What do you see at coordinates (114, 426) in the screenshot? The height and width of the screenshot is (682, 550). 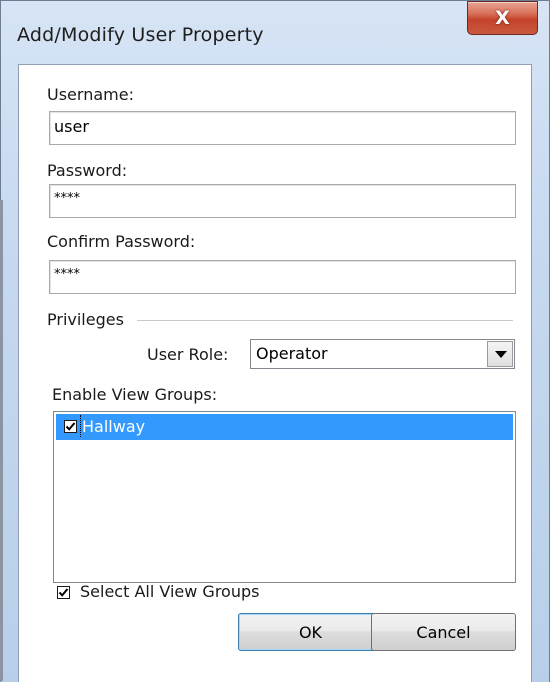 I see `list-item-label: Hallway` at bounding box center [114, 426].